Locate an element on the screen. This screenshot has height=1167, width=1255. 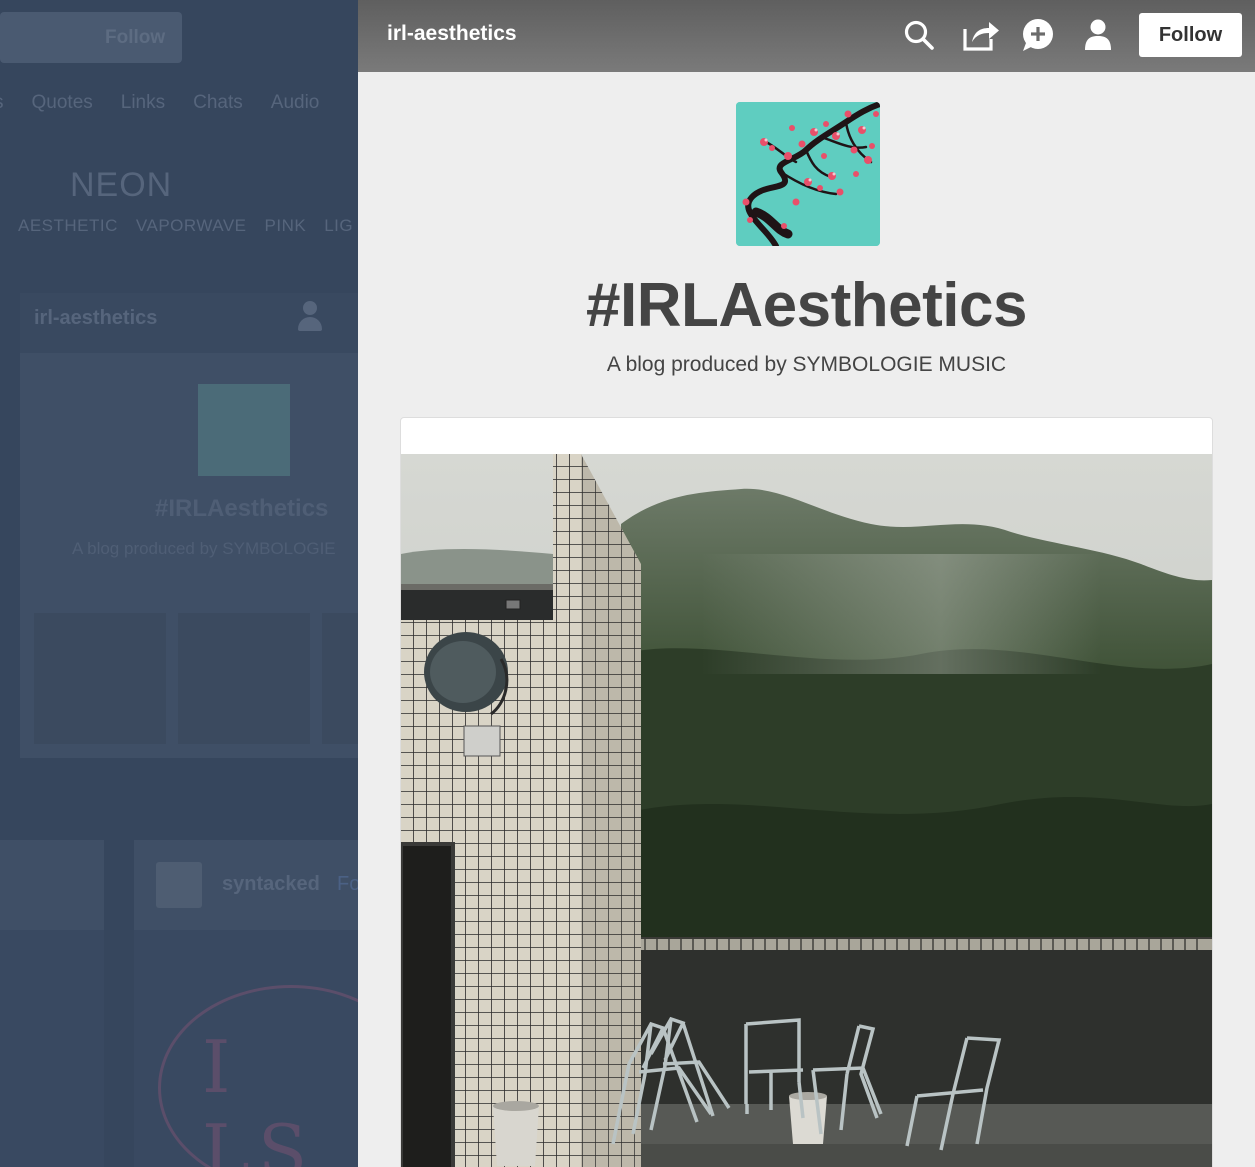
scribble-text: I LS is located at coordinates (259, 1096).